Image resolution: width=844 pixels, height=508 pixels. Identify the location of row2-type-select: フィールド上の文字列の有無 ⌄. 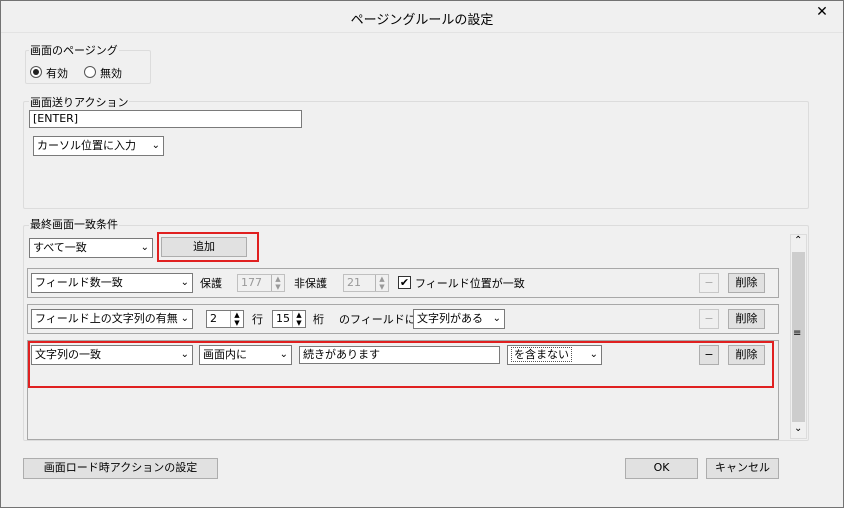
(112, 319).